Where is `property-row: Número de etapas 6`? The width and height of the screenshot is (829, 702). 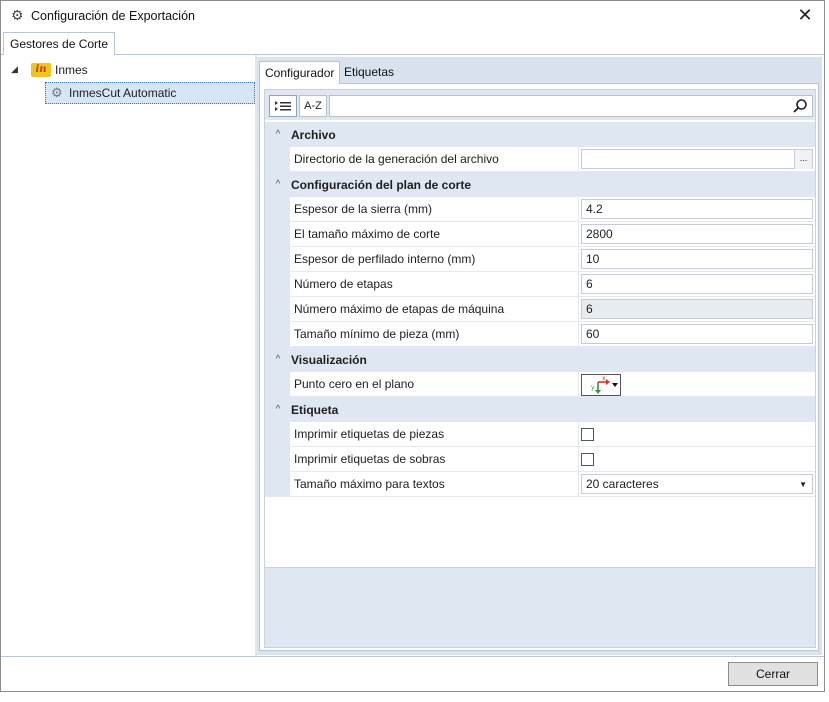 property-row: Número de etapas 6 is located at coordinates (540, 284).